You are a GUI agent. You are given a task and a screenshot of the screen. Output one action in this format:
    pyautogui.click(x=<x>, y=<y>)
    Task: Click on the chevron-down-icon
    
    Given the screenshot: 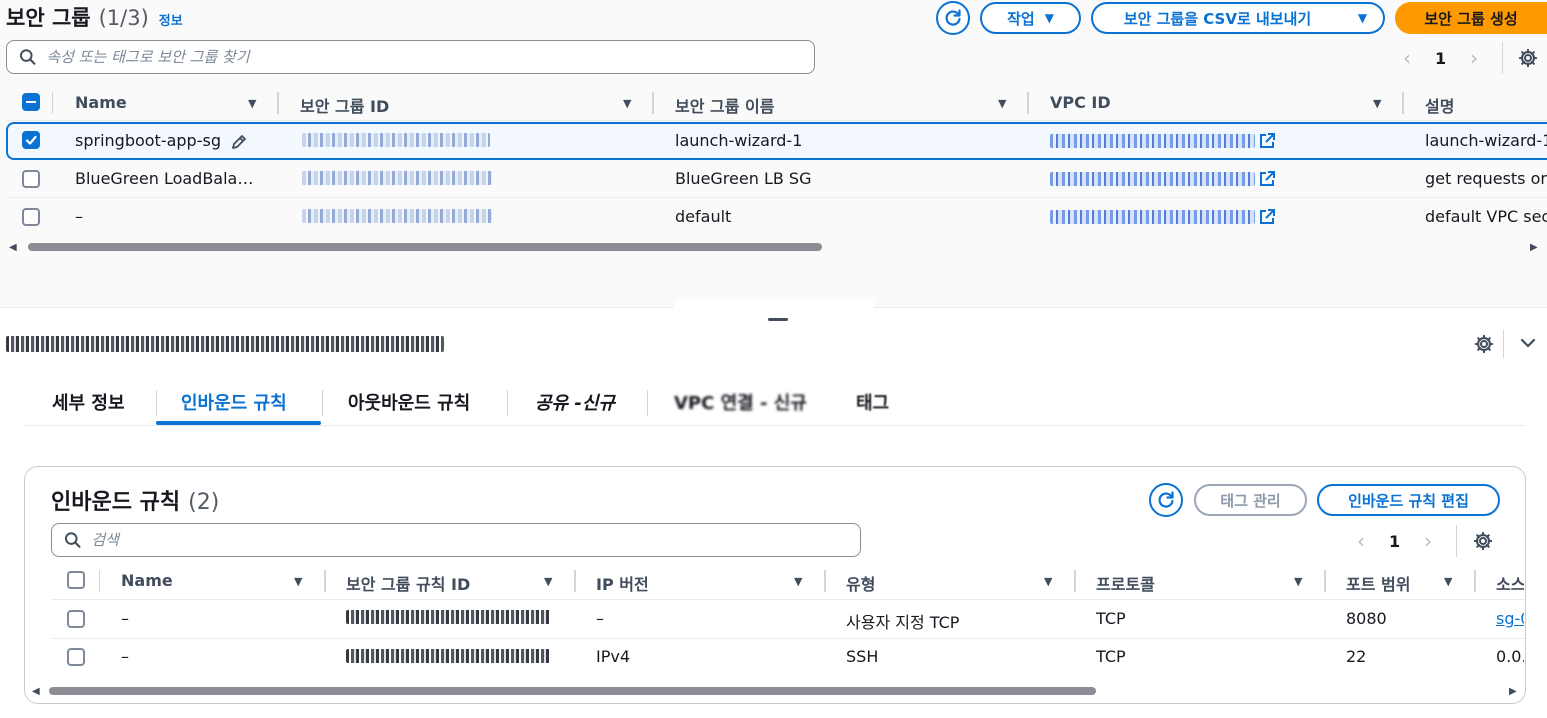 What is the action you would take?
    pyautogui.click(x=1528, y=343)
    